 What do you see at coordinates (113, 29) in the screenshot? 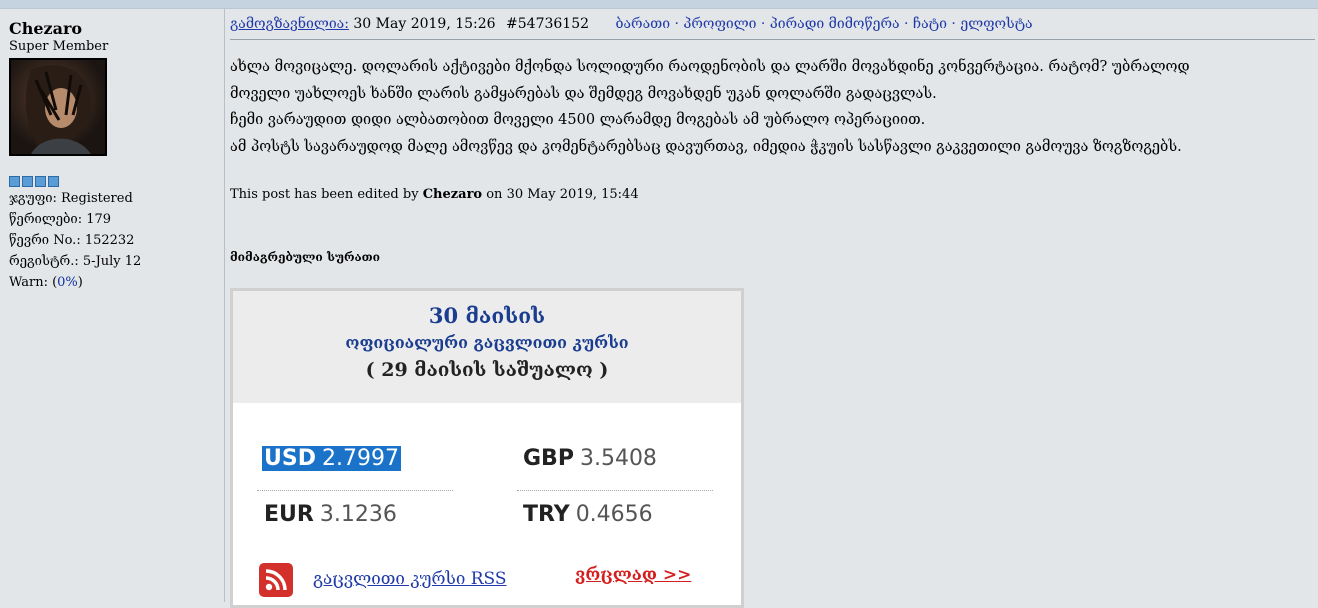
I see `author-name: Chezaro` at bounding box center [113, 29].